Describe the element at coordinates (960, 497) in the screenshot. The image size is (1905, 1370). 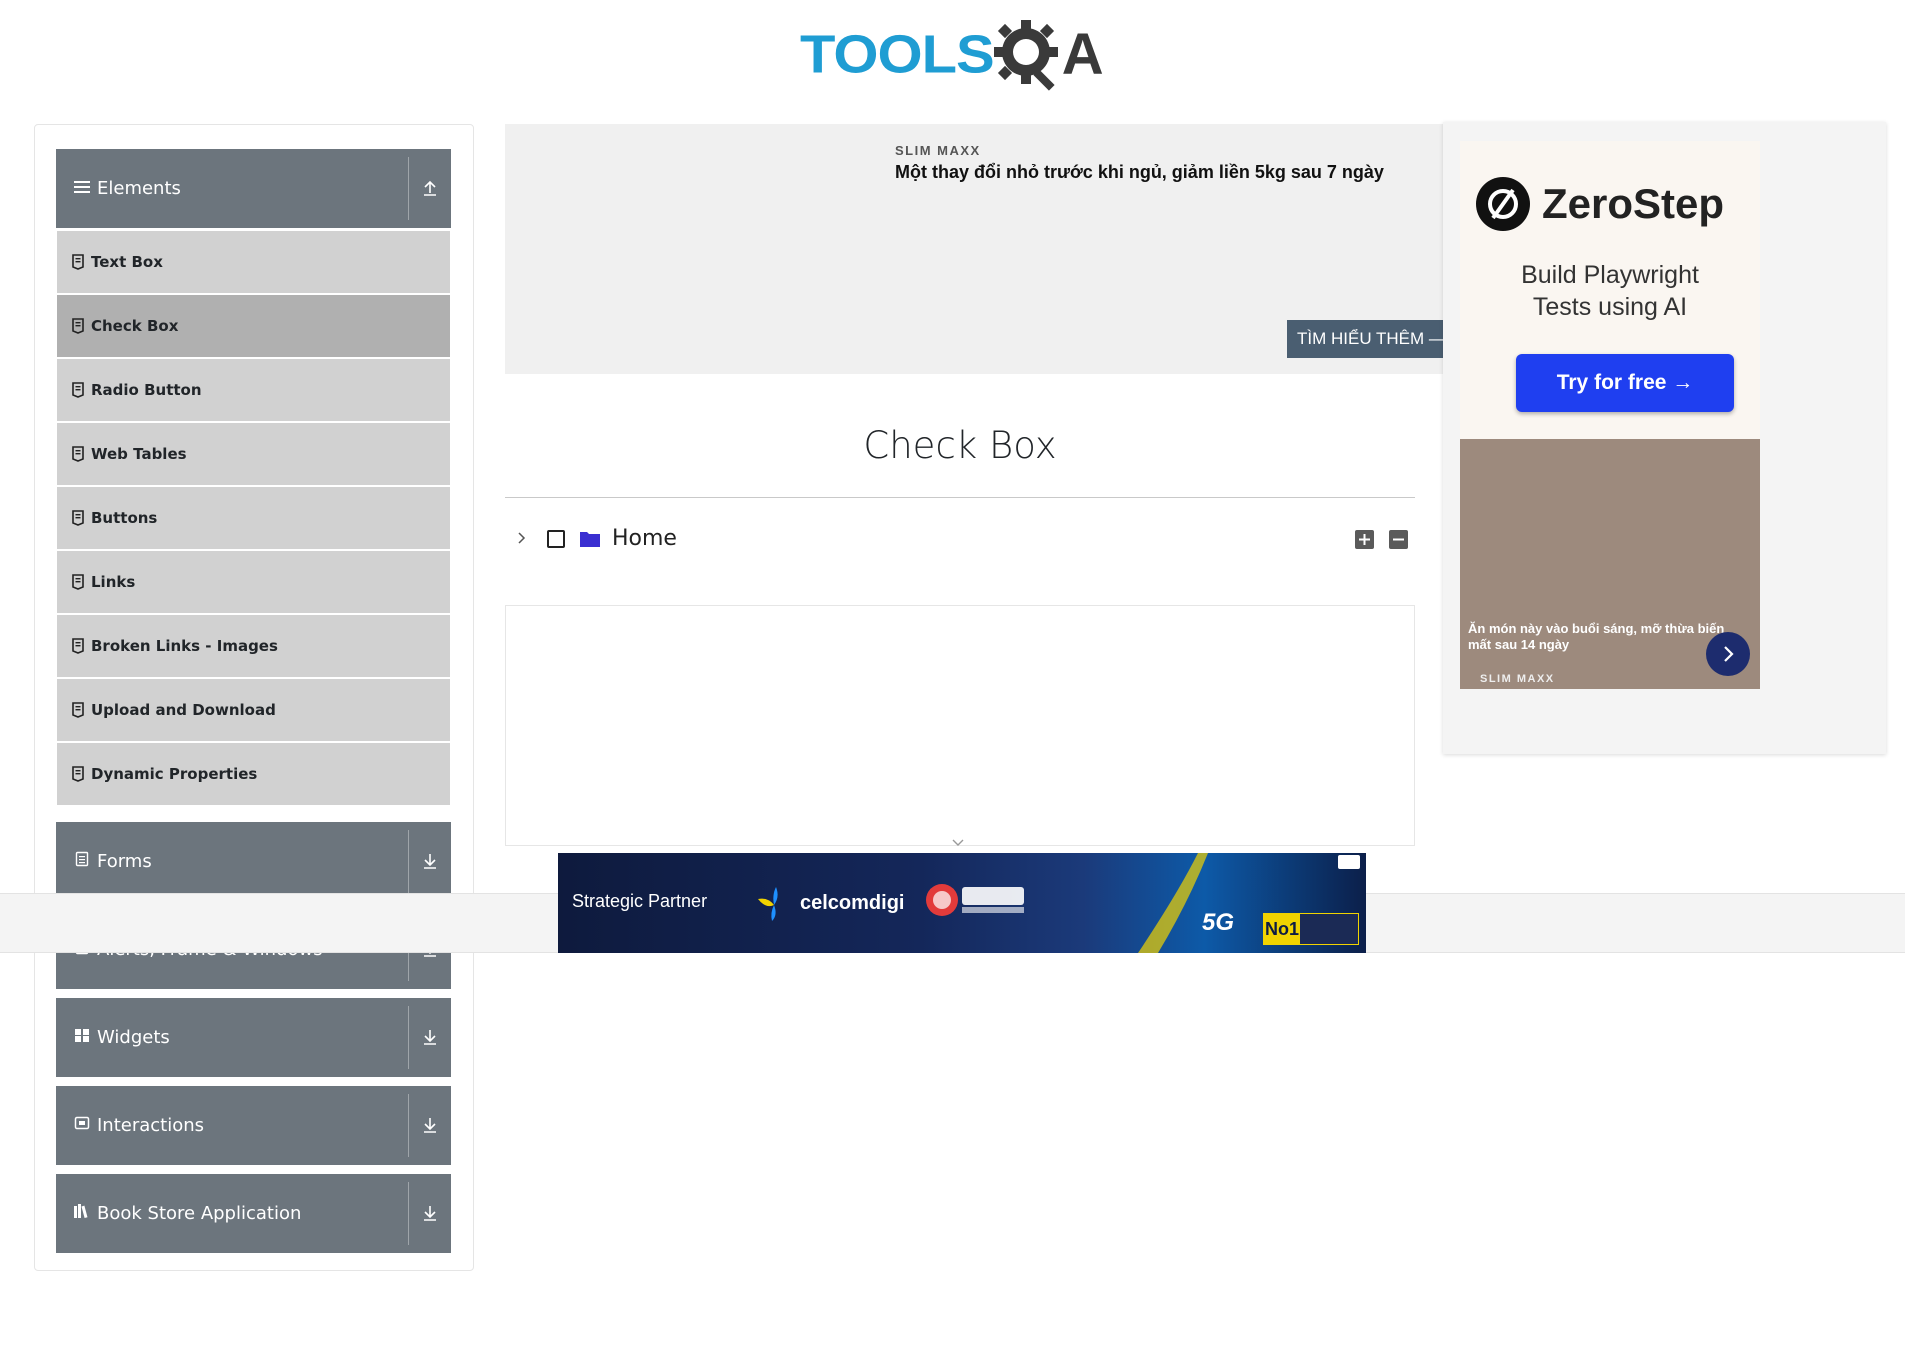
I see `title-divider` at that location.